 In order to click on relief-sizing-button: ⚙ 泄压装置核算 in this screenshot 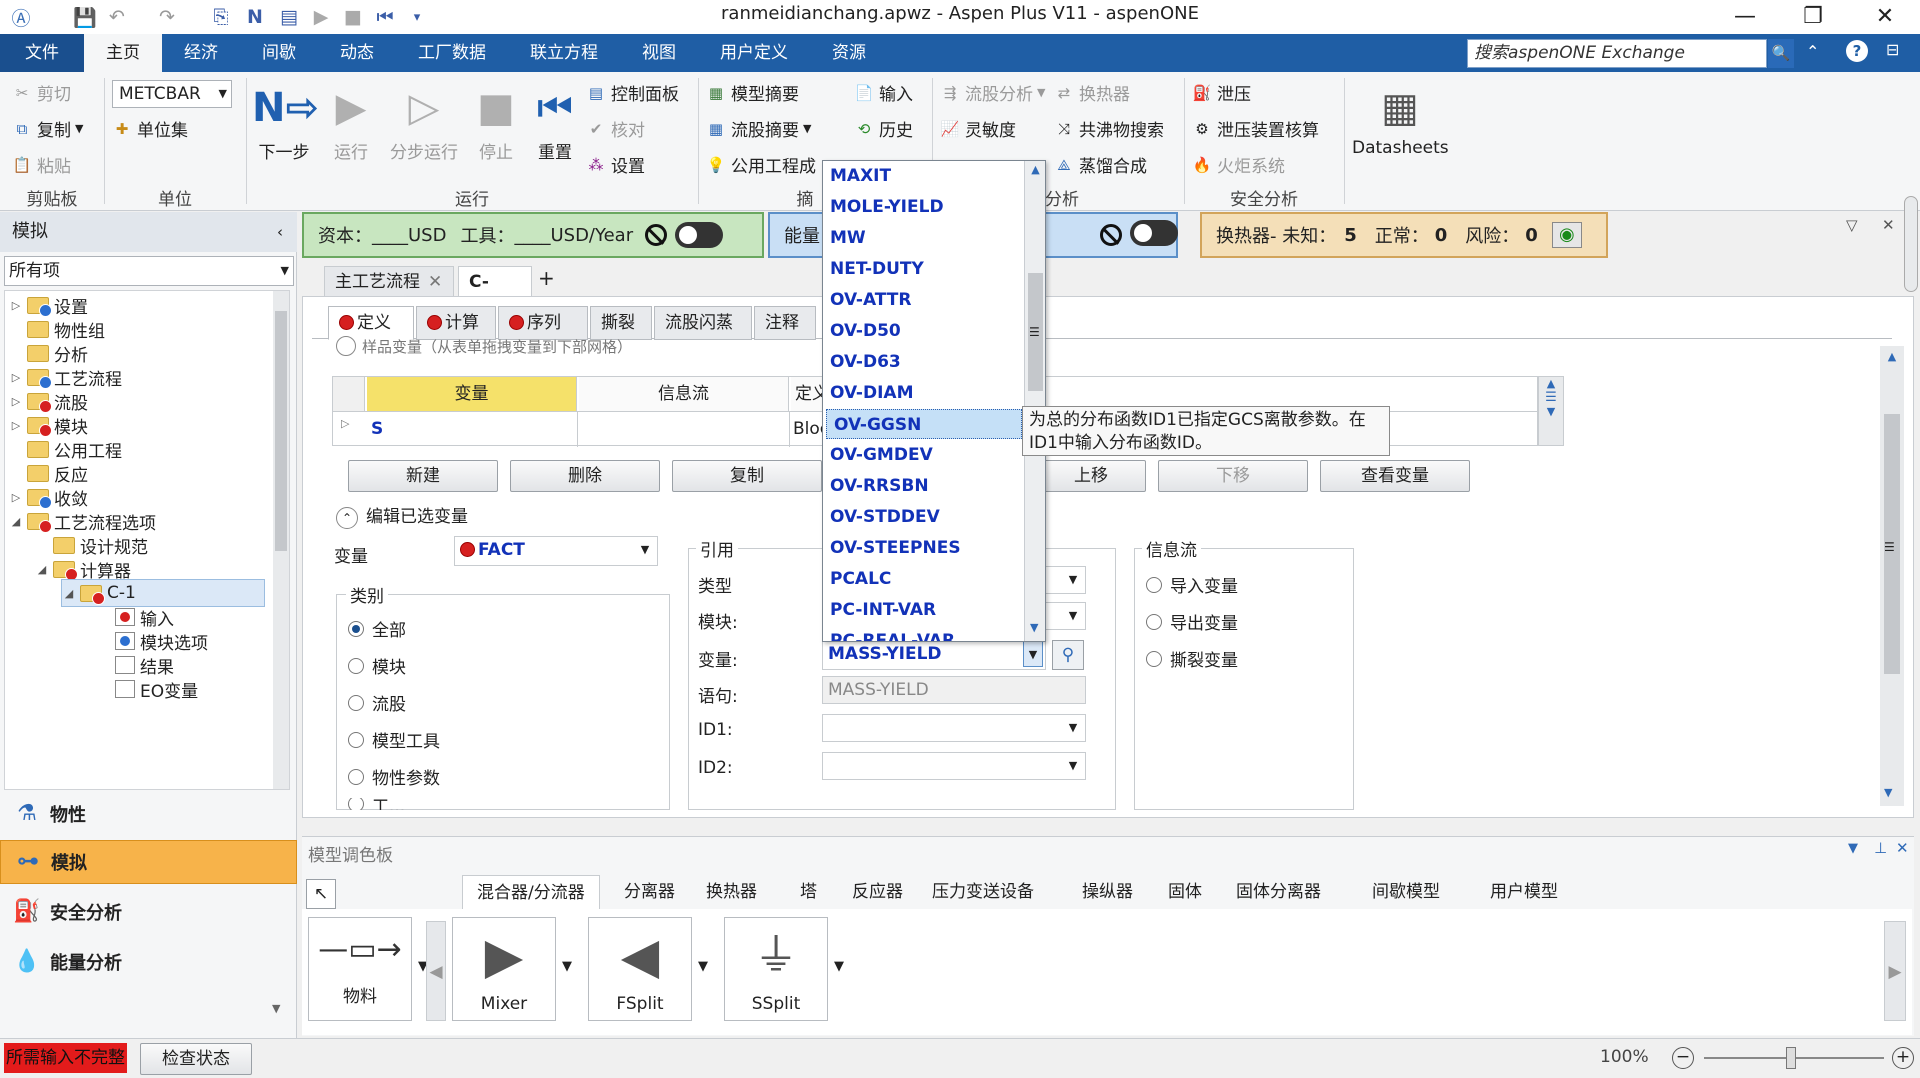, I will do `click(1255, 129)`.